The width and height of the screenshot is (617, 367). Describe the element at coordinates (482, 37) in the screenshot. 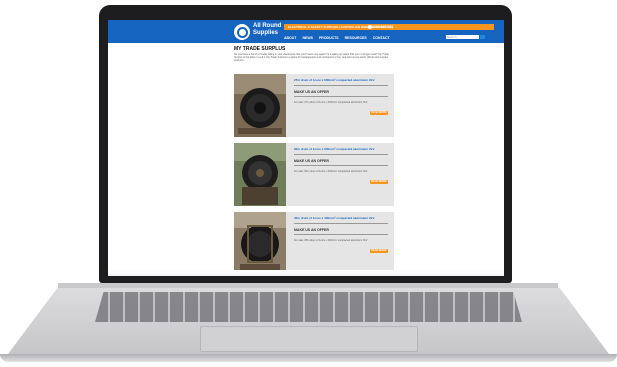

I see `search-button` at that location.